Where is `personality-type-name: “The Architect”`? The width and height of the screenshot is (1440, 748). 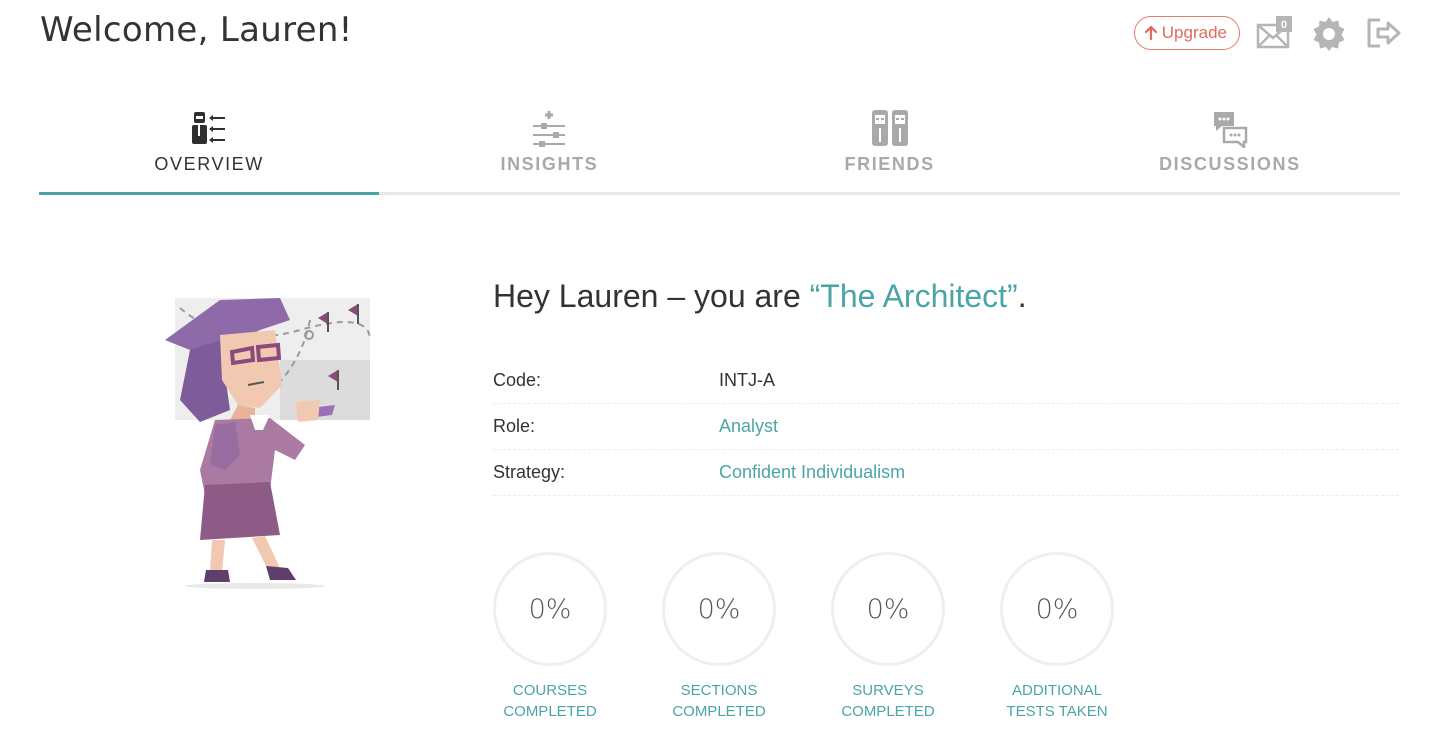 personality-type-name: “The Architect” is located at coordinates (913, 296).